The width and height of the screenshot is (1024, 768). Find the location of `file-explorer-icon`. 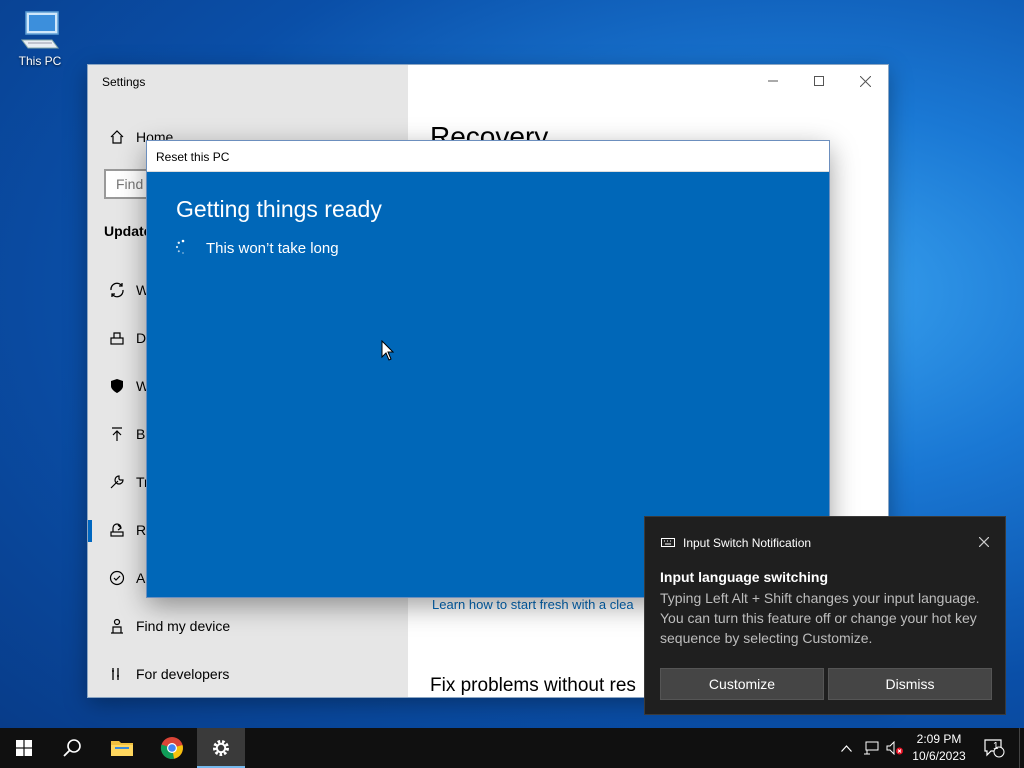

file-explorer-icon is located at coordinates (122, 748).